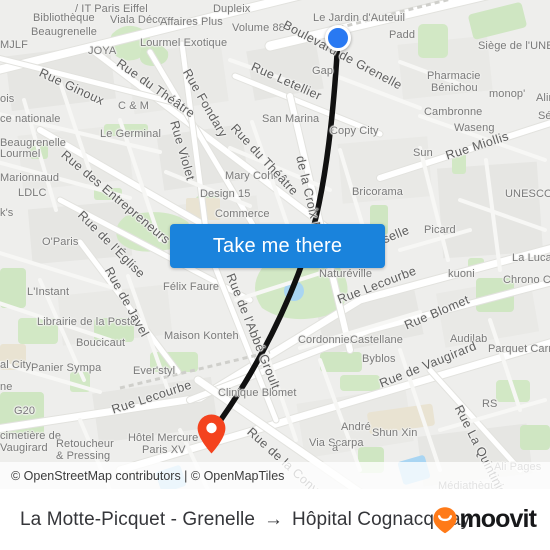  I want to click on moovit-logo: moovit, so click(484, 519).